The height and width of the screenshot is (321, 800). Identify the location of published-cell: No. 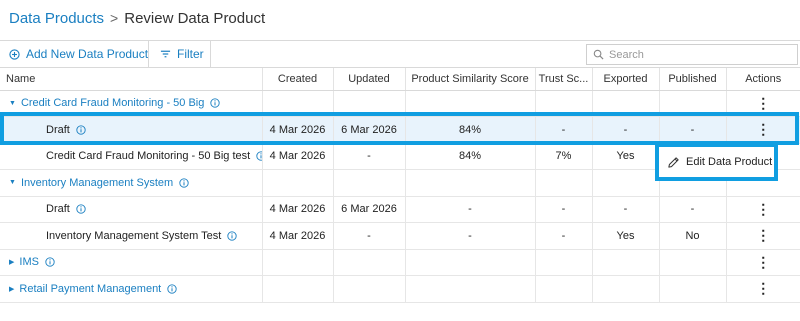
(693, 236).